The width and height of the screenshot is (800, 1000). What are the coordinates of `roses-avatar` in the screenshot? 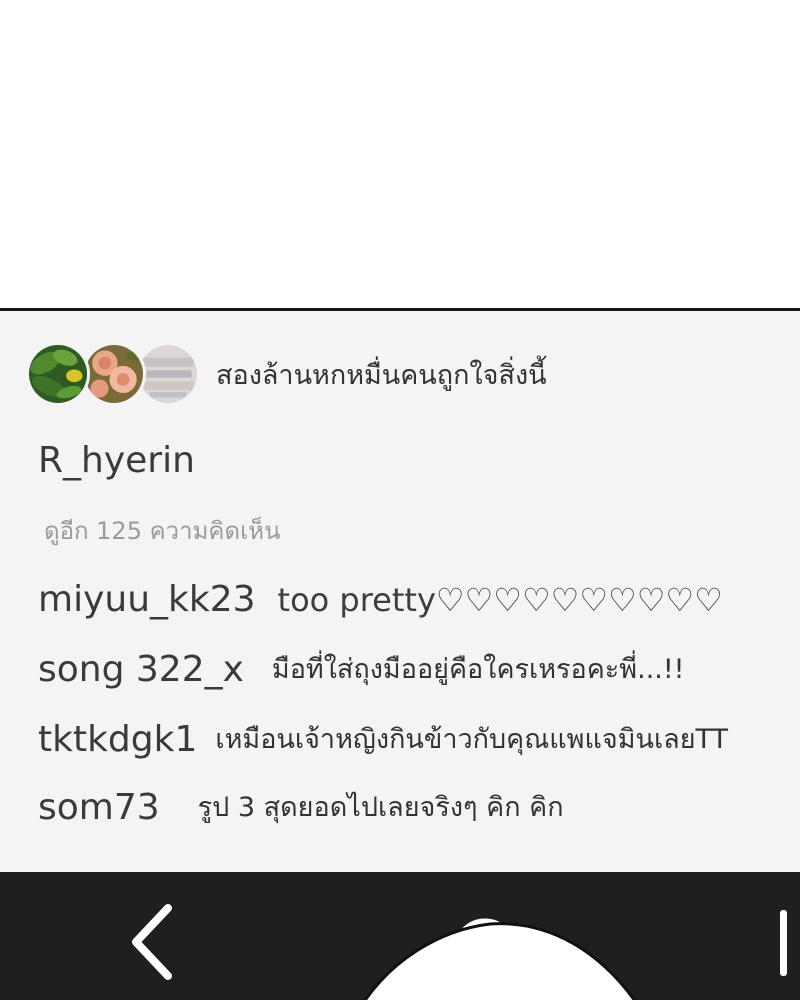 It's located at (114, 374).